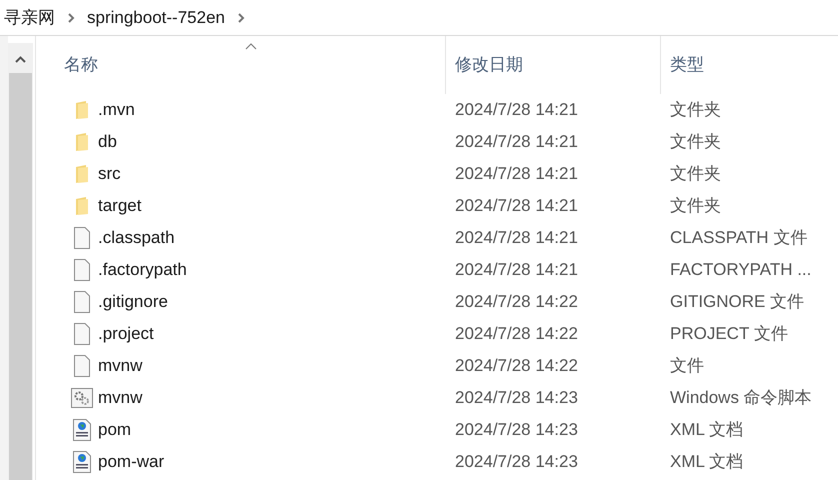  Describe the element at coordinates (20, 261) in the screenshot. I see `scrollbar` at that location.